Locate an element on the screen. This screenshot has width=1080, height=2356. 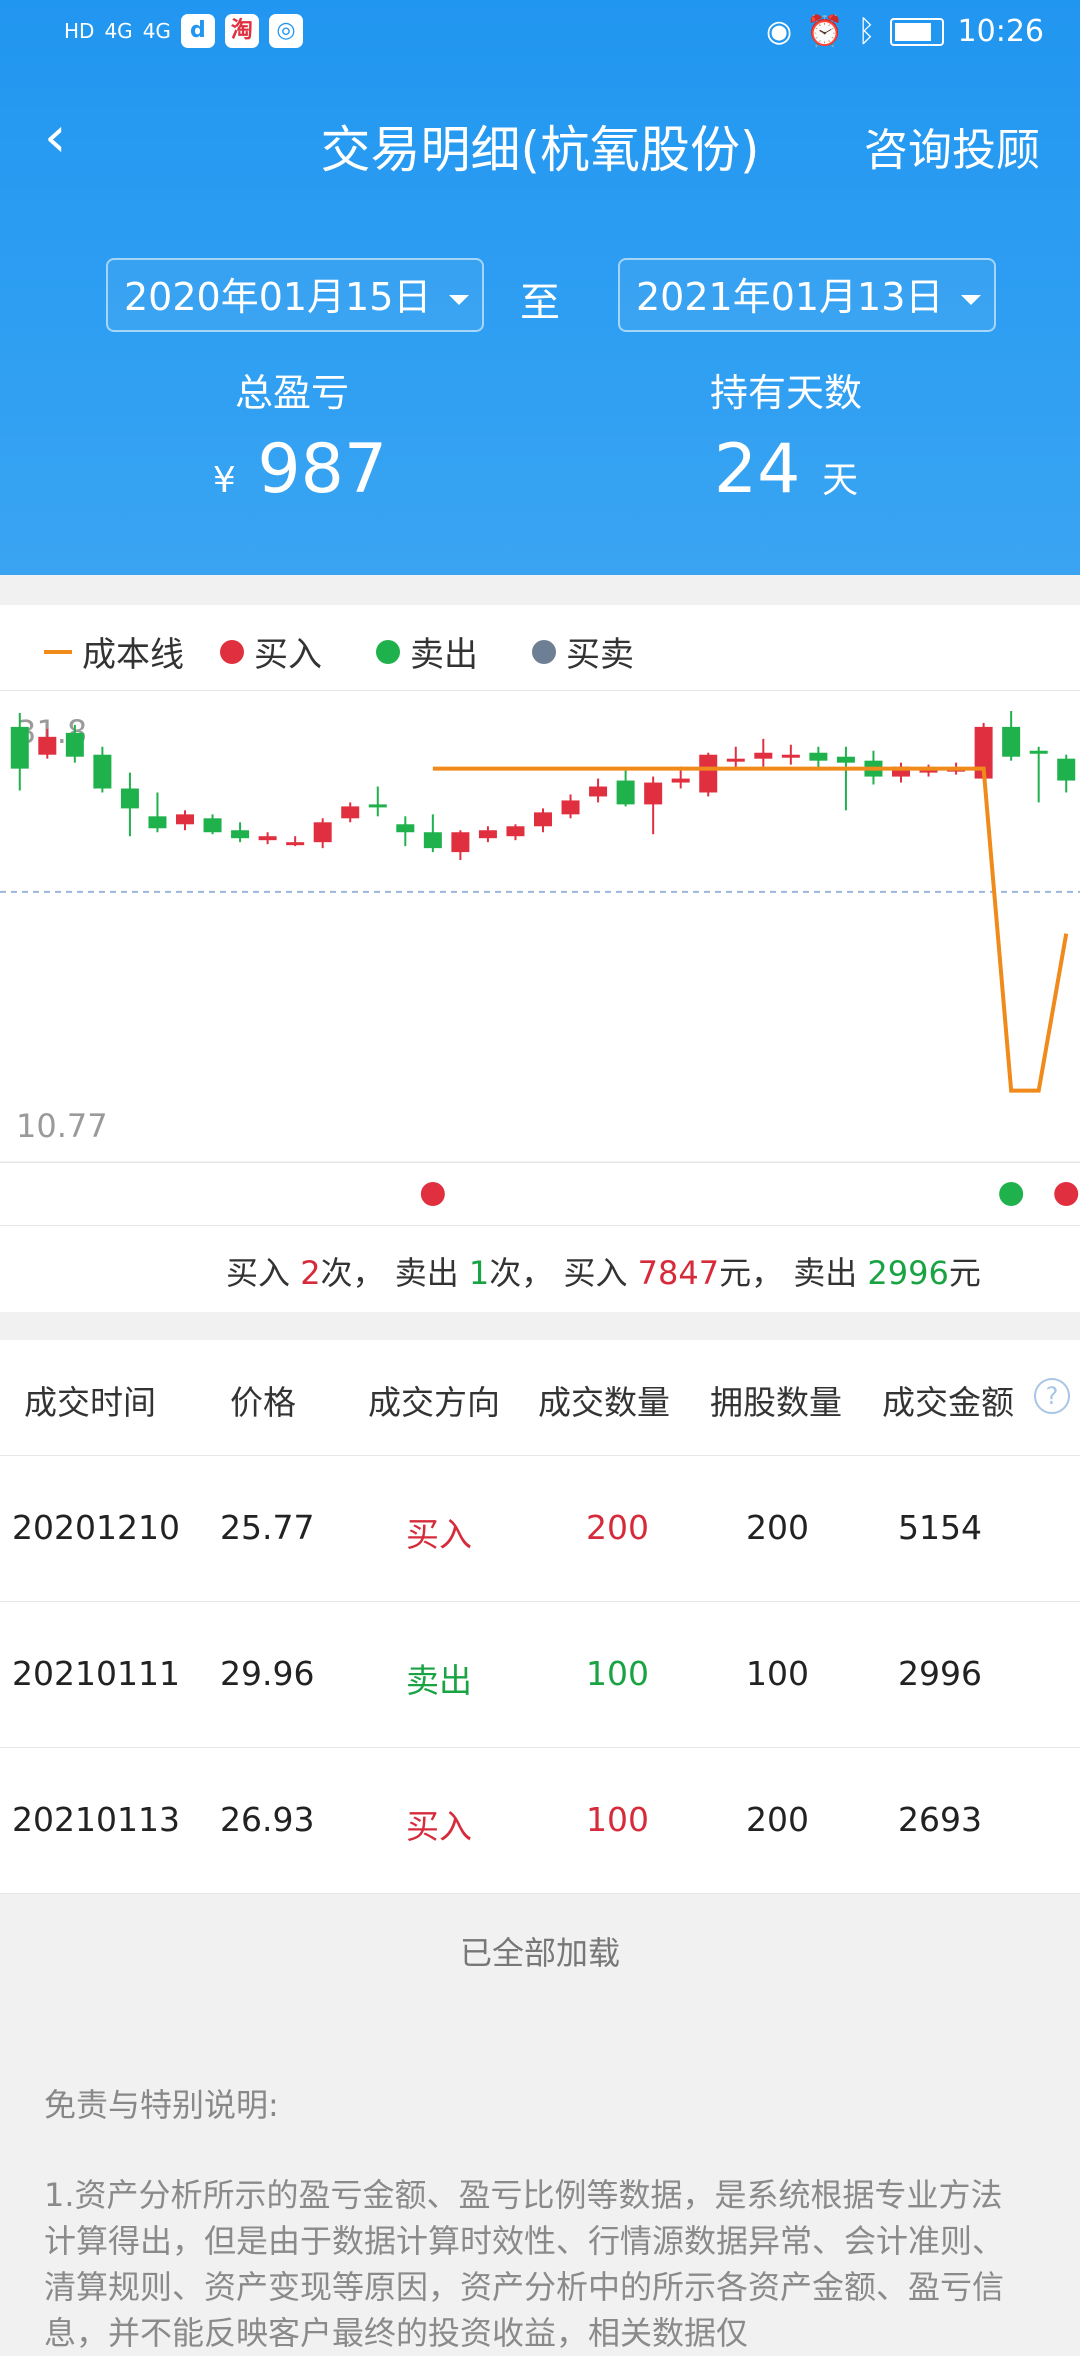
legend-sell-label: 卖出 is located at coordinates (444, 655).